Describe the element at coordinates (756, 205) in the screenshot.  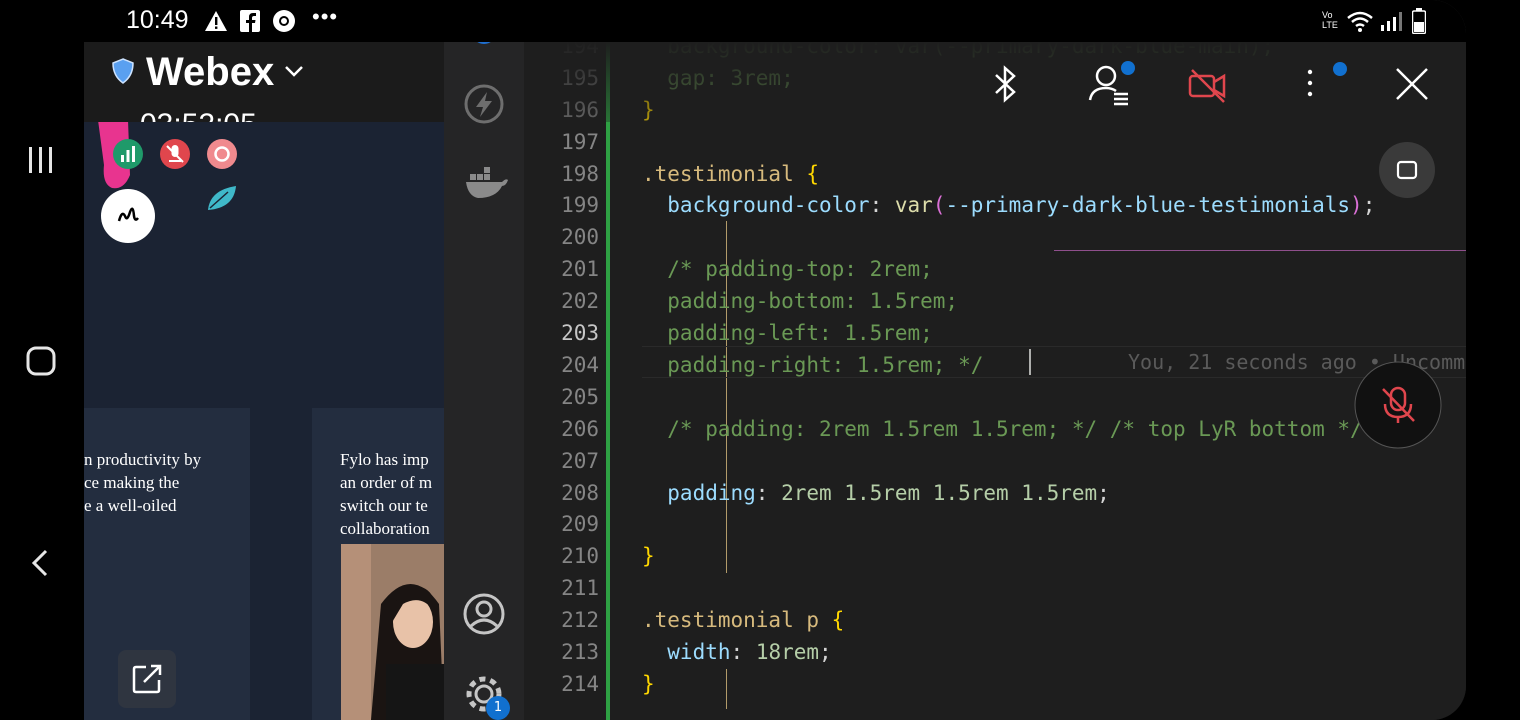
I see `code-token: background-color` at that location.